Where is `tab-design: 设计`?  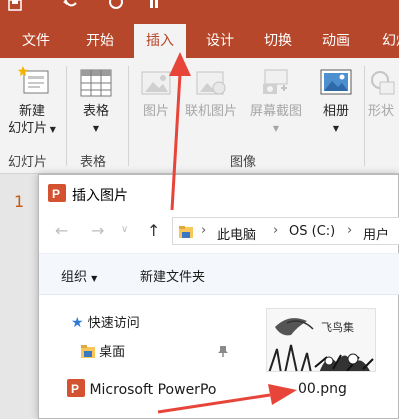
tab-design: 设计 is located at coordinates (220, 40).